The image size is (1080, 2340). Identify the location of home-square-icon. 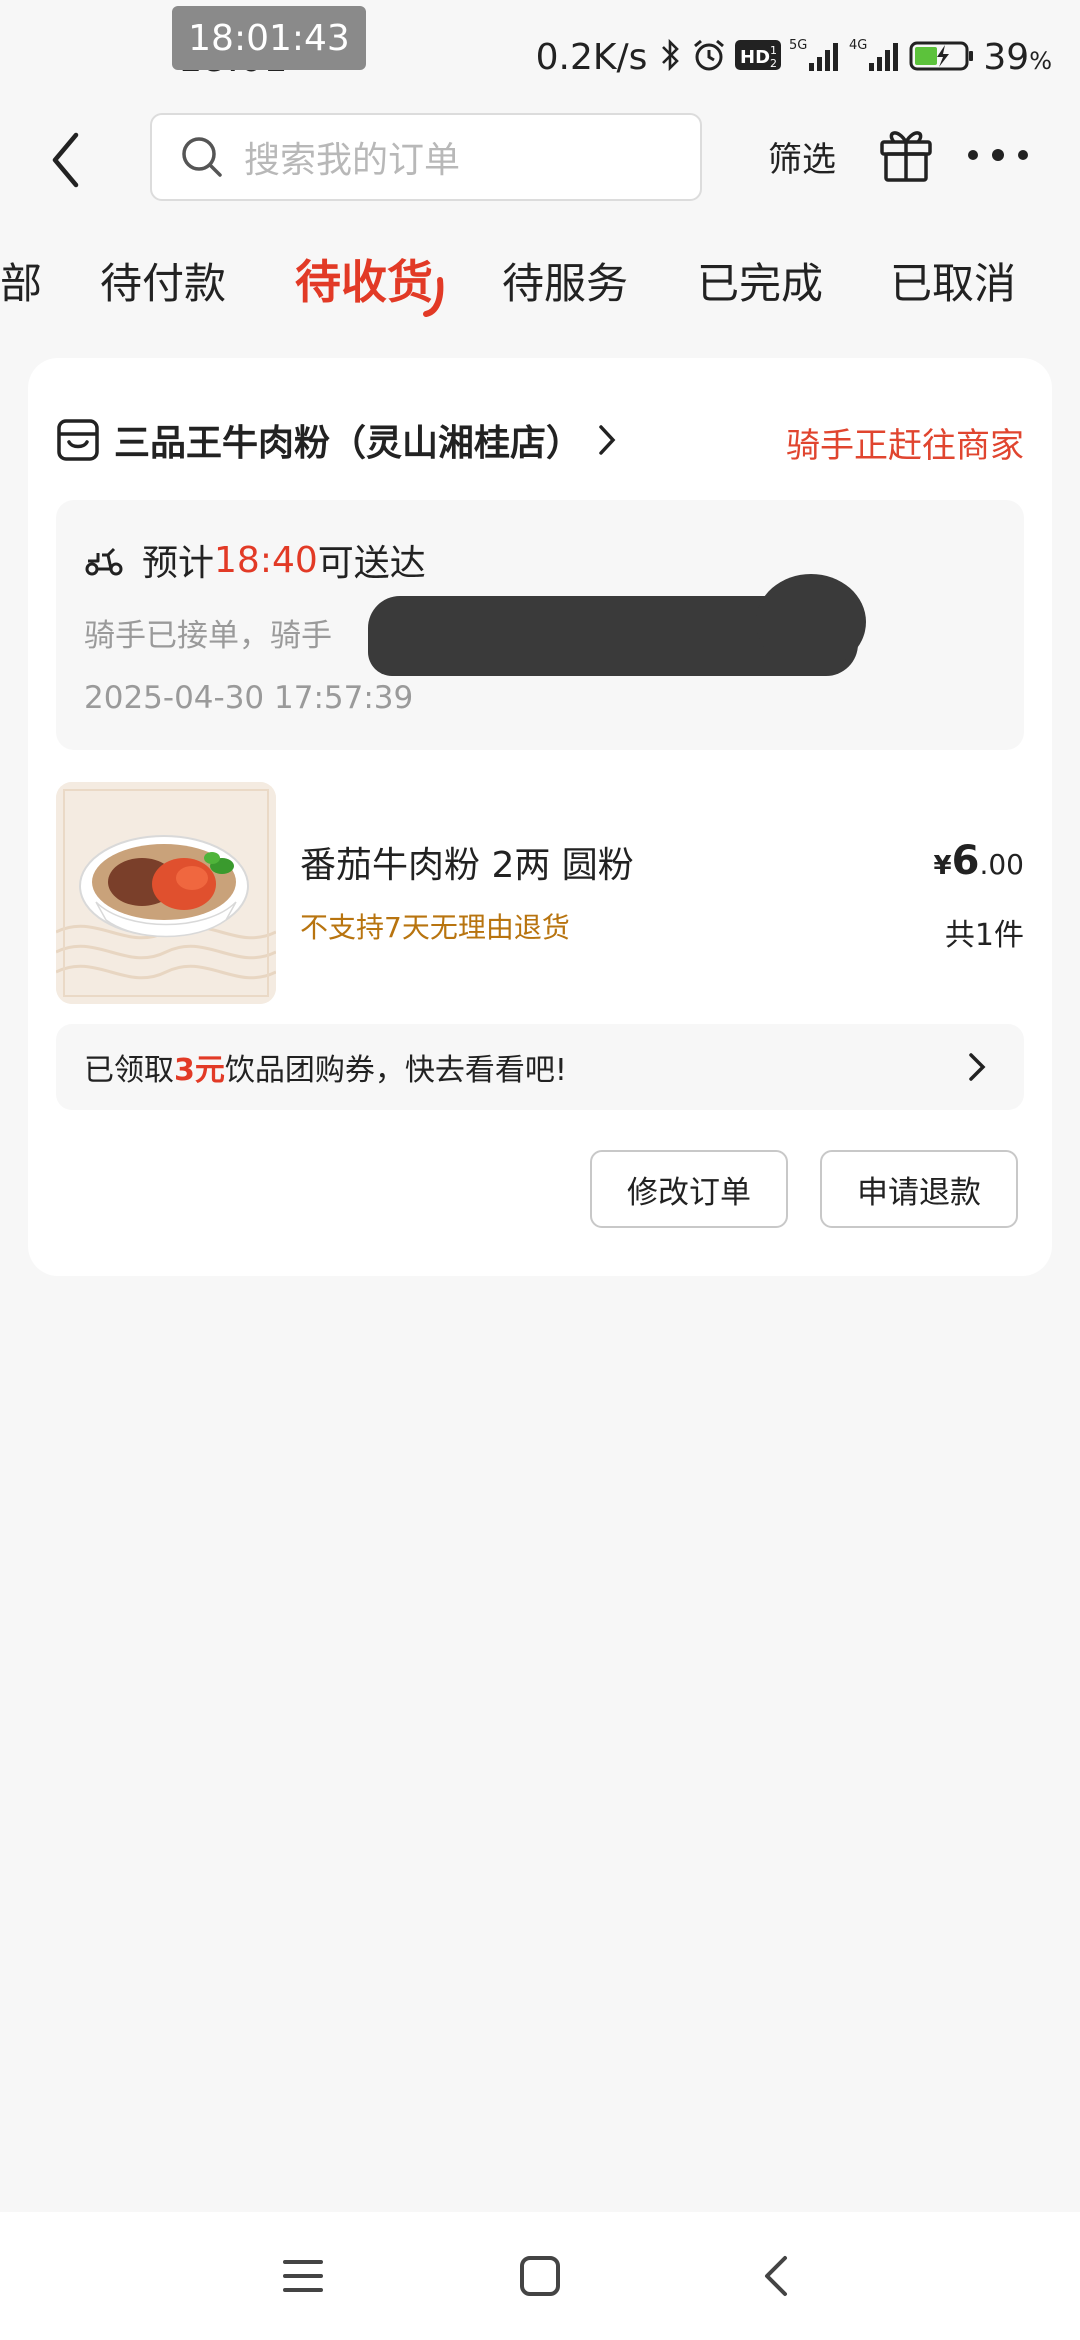
(540, 2276).